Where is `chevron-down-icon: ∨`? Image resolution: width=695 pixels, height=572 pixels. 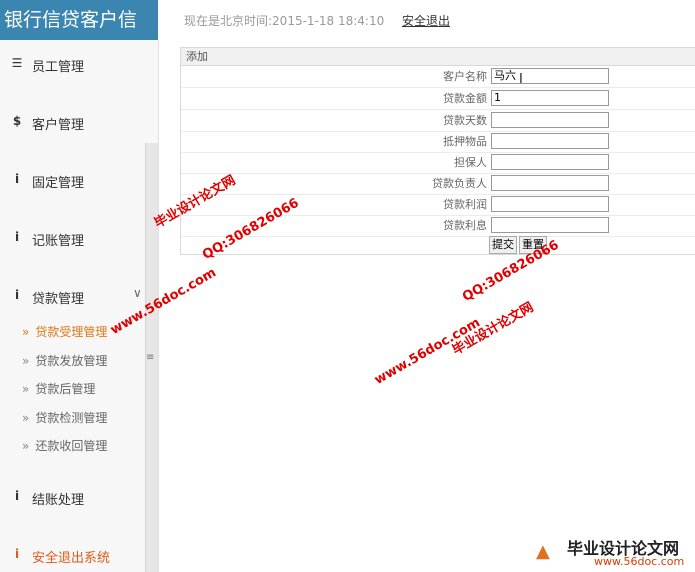 chevron-down-icon: ∨ is located at coordinates (137, 293).